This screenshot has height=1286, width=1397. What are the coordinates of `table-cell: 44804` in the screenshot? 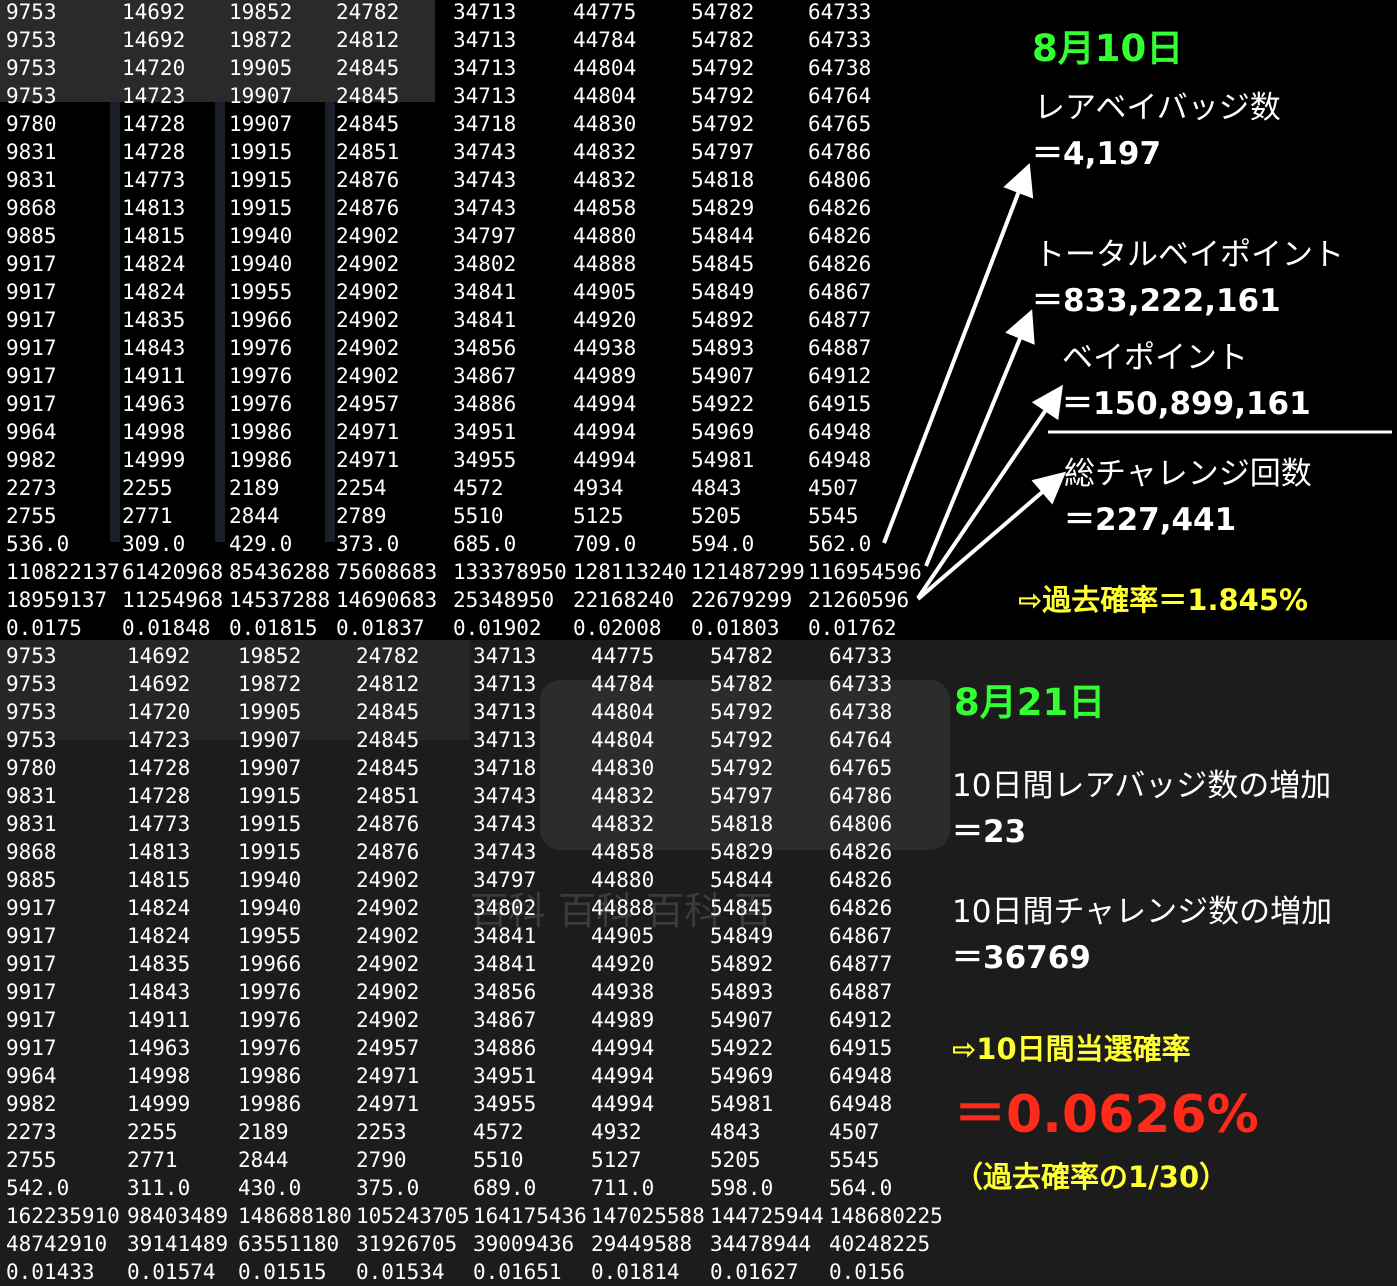 It's located at (623, 712).